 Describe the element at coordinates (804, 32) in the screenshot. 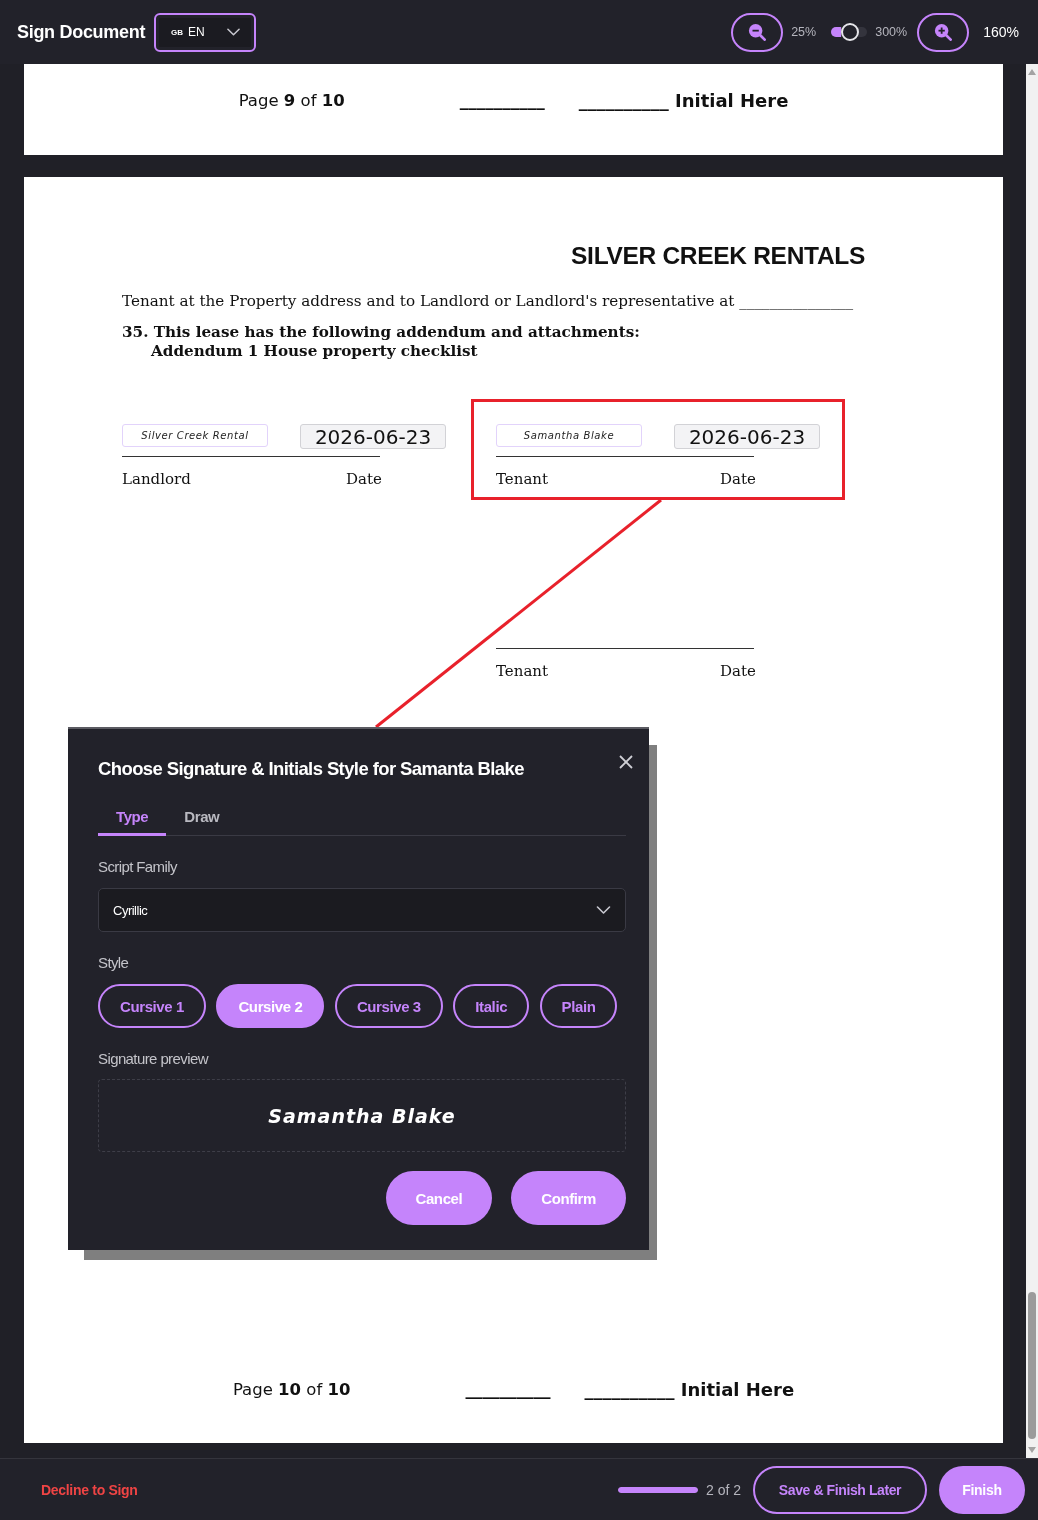

I see `zoom-min-label: 25%` at that location.